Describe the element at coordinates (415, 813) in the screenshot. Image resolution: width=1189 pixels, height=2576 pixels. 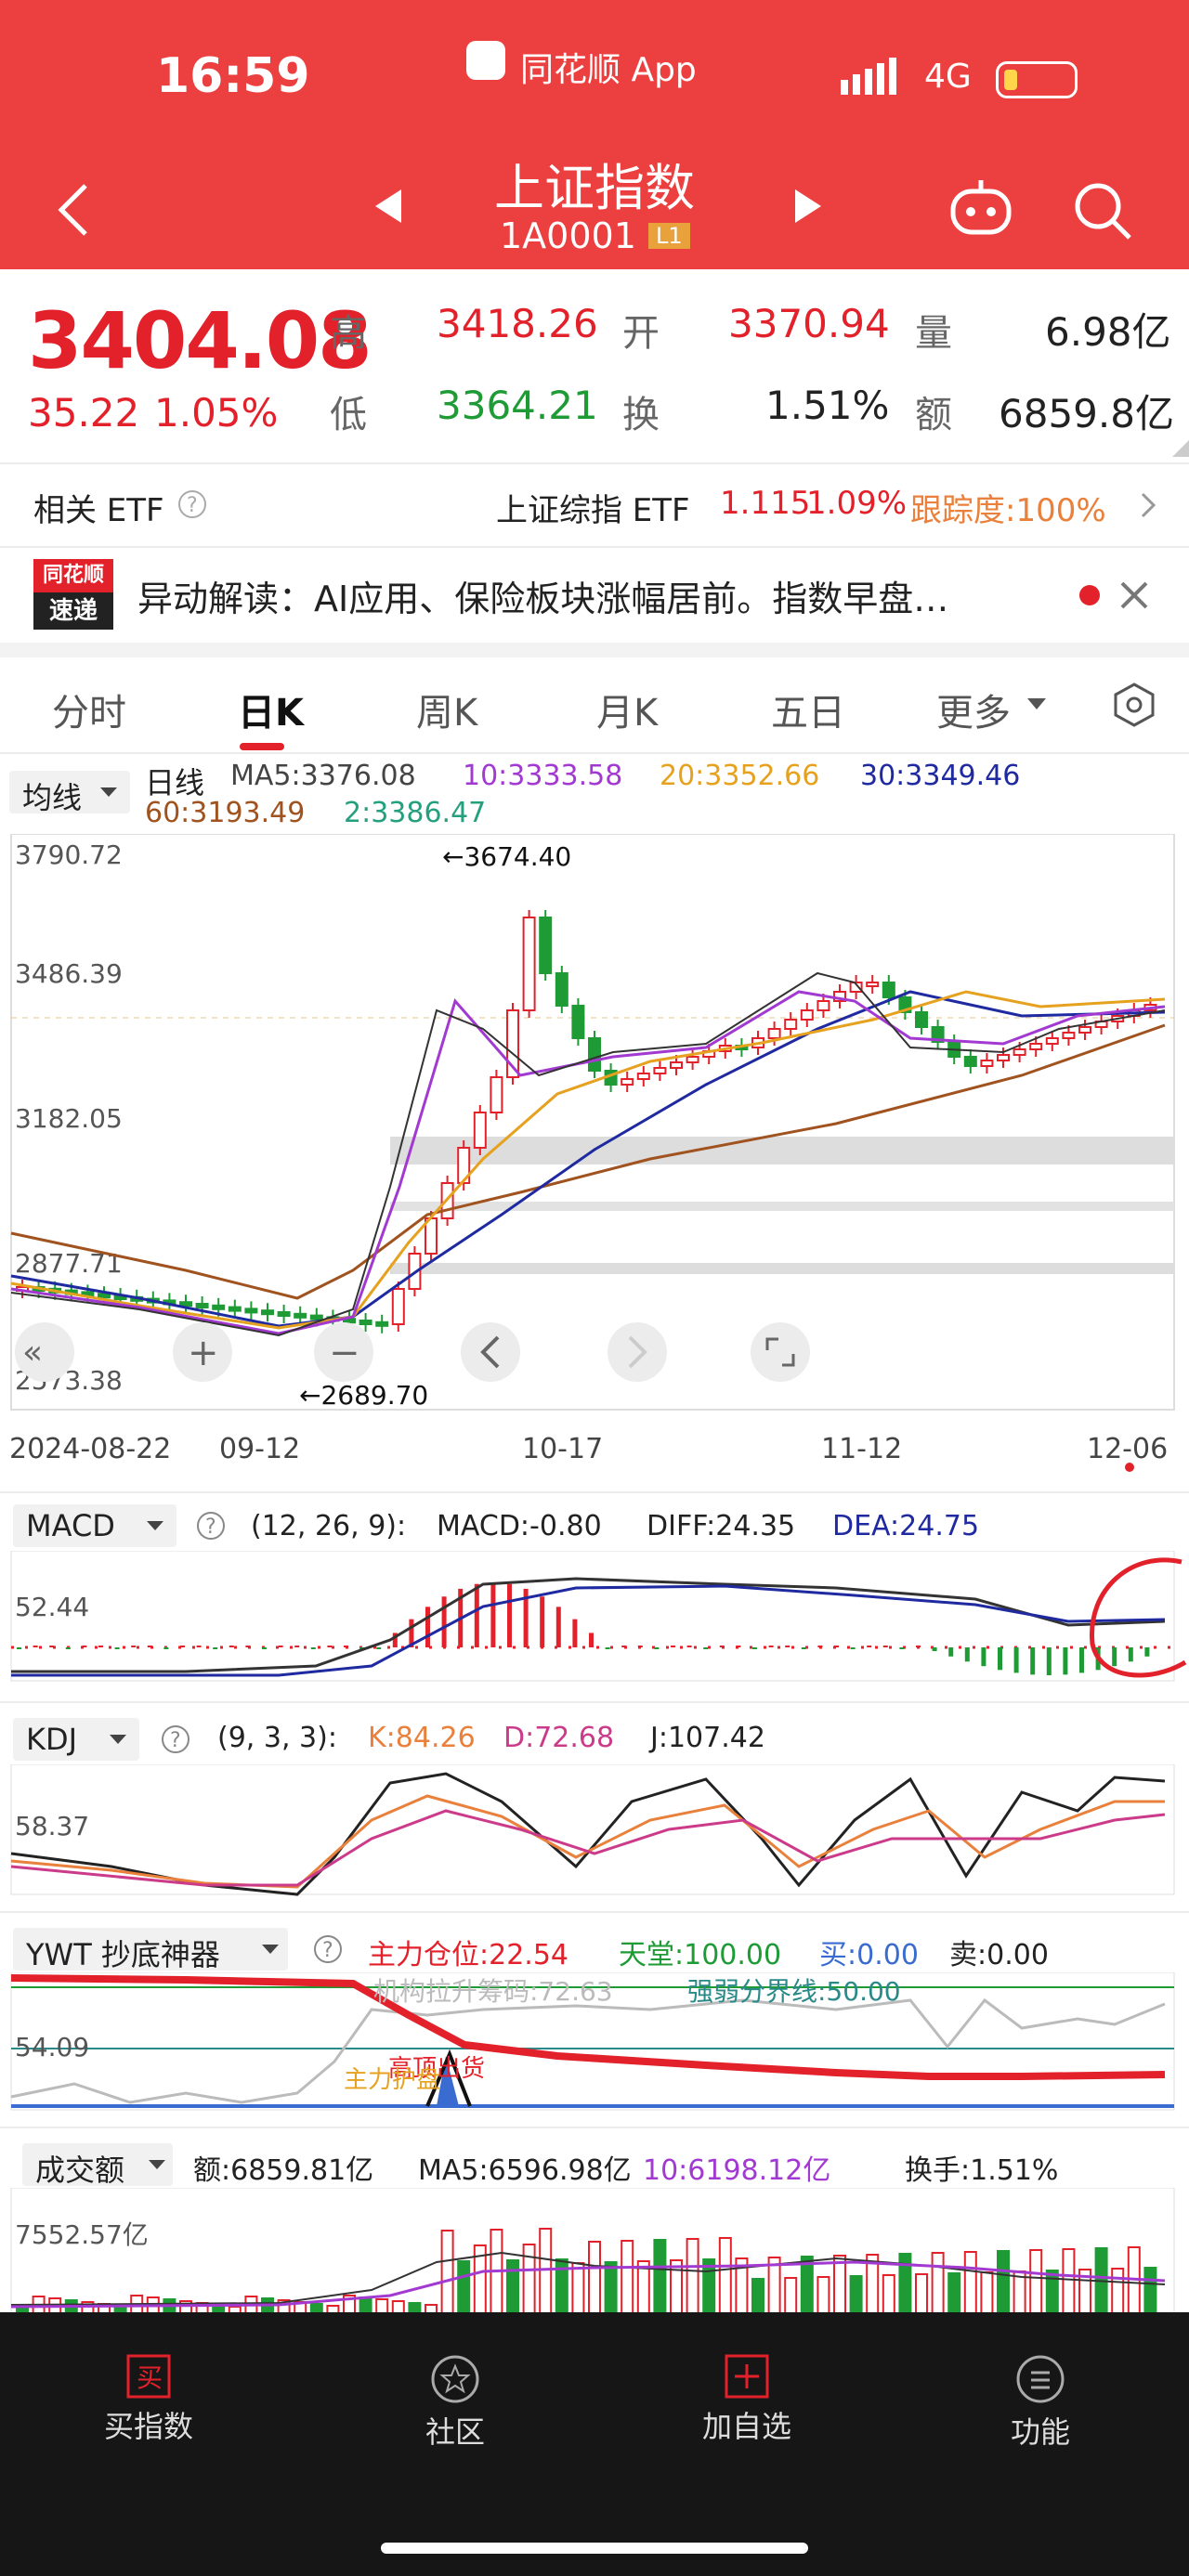
I see `ma2-value: 2:3386.47` at that location.